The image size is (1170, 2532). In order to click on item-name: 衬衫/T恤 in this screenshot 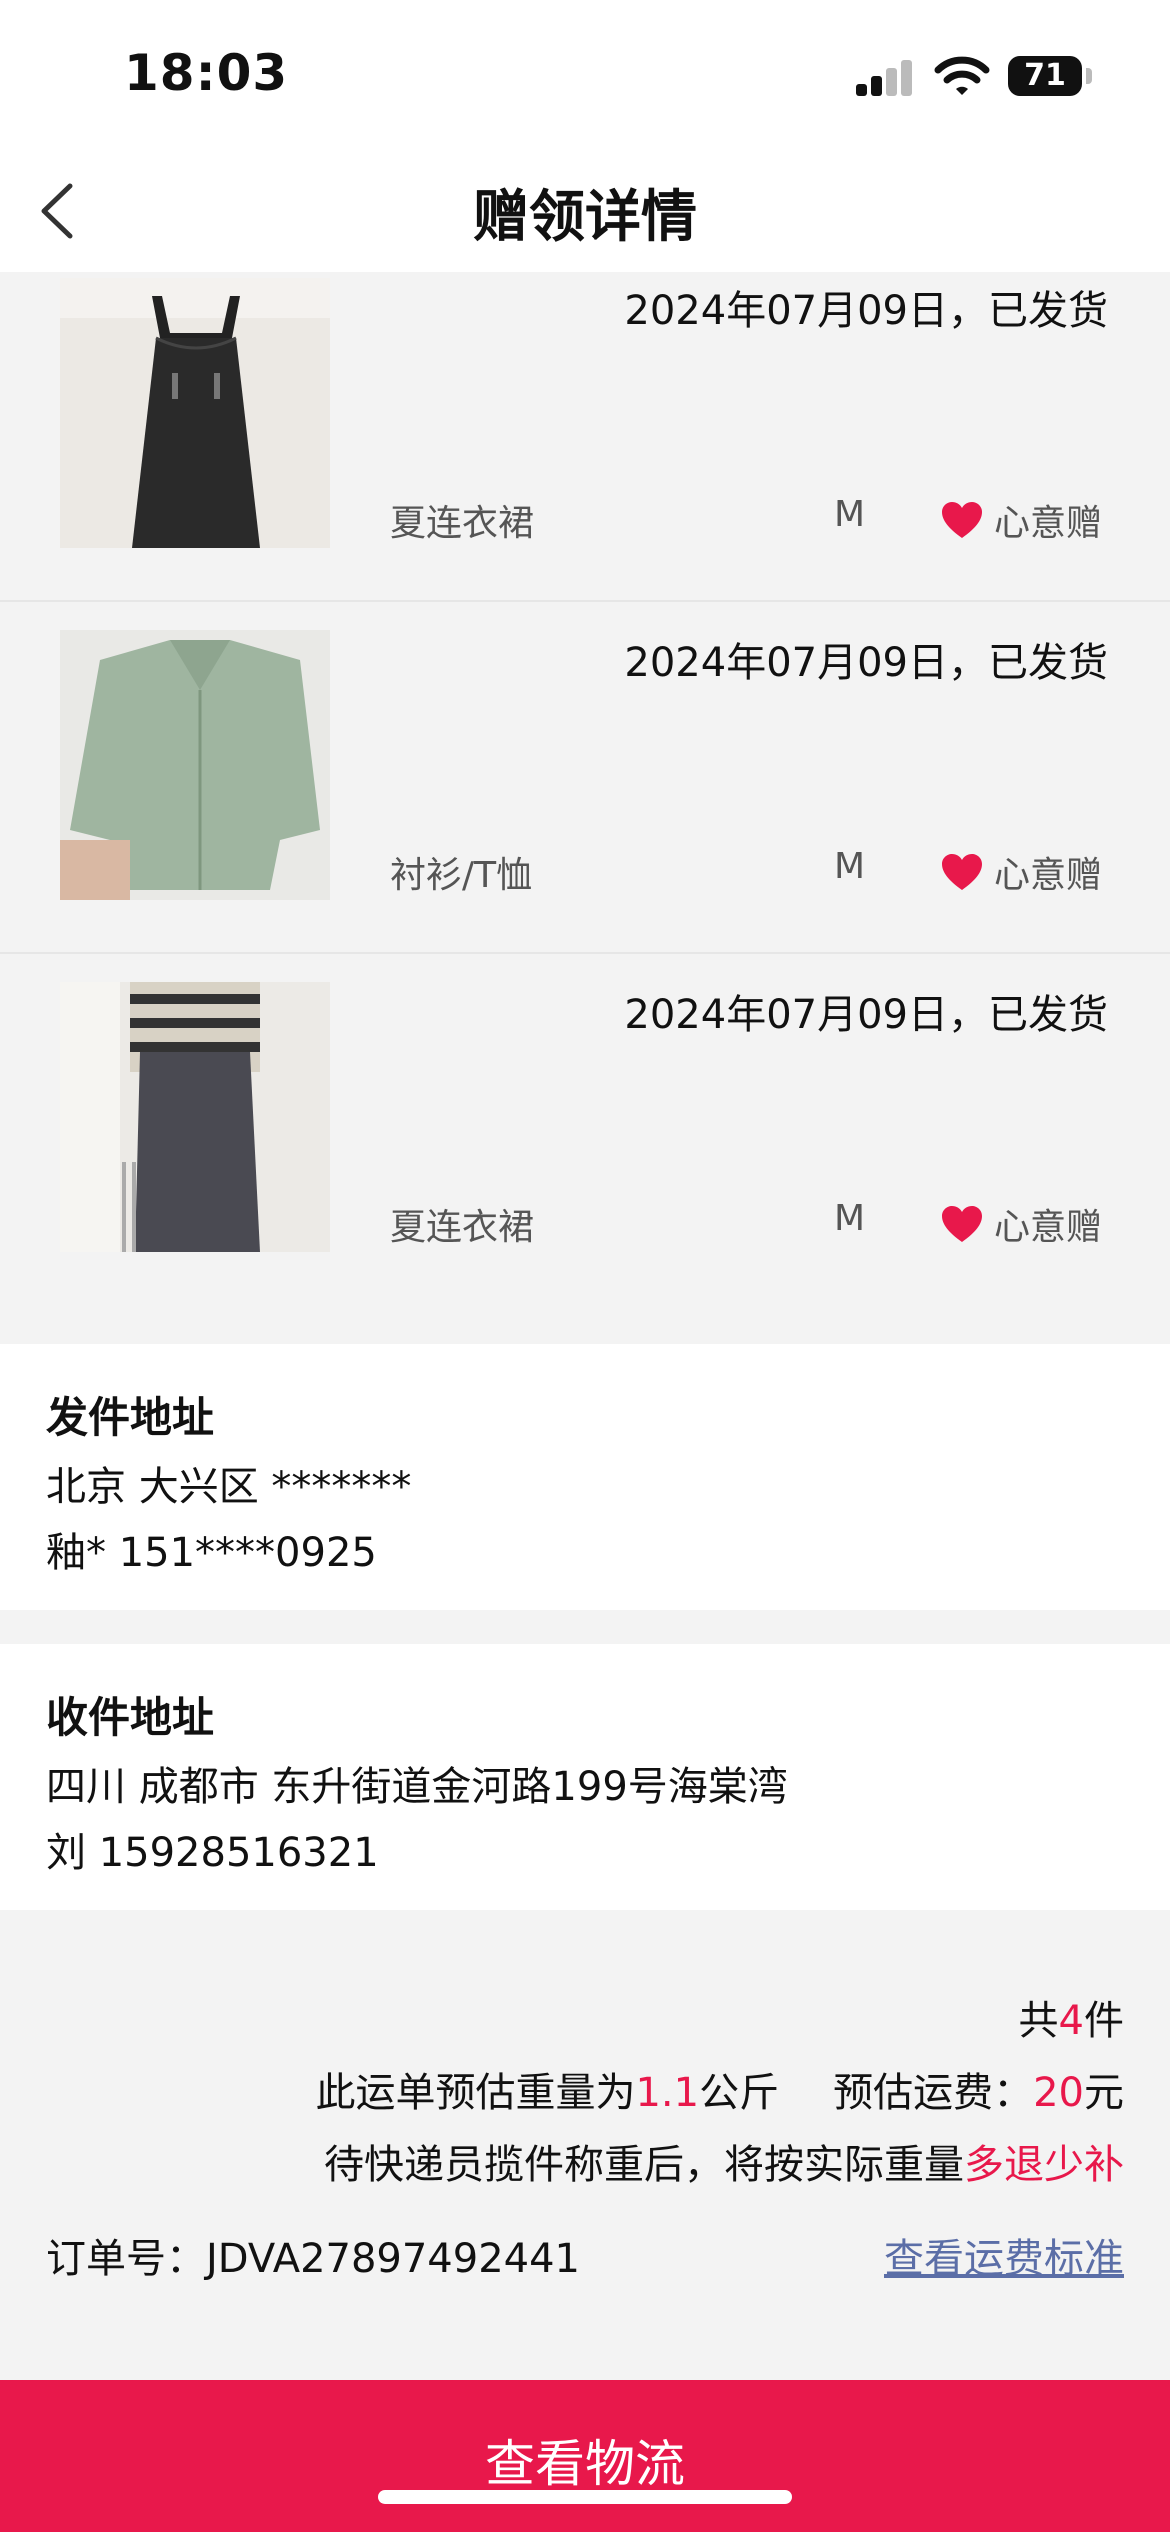, I will do `click(461, 875)`.